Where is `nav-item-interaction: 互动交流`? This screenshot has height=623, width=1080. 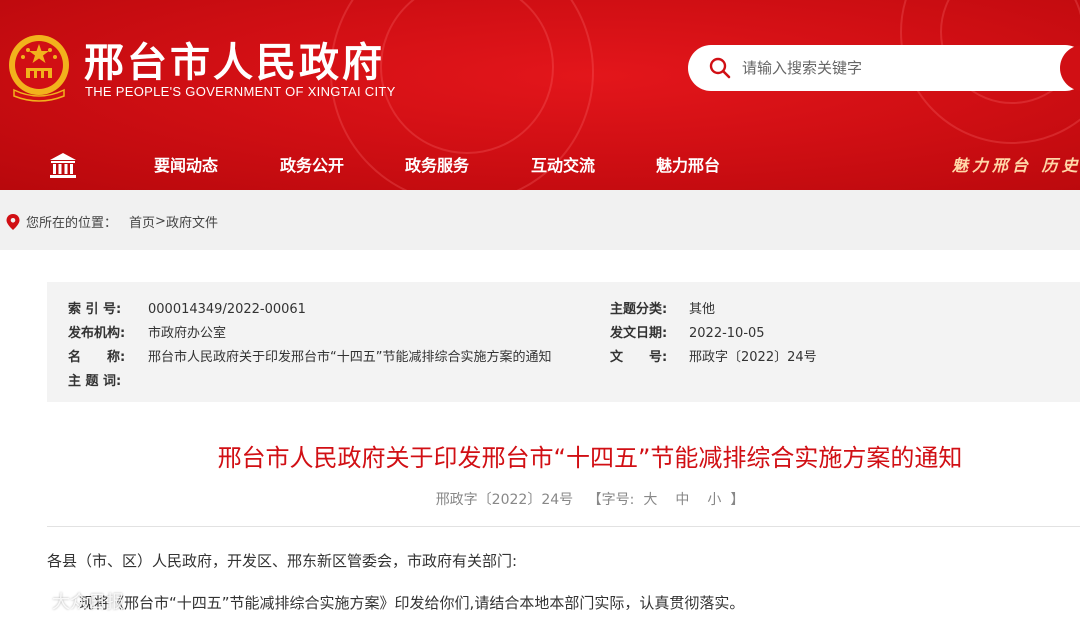
nav-item-interaction: 互动交流 is located at coordinates (563, 164).